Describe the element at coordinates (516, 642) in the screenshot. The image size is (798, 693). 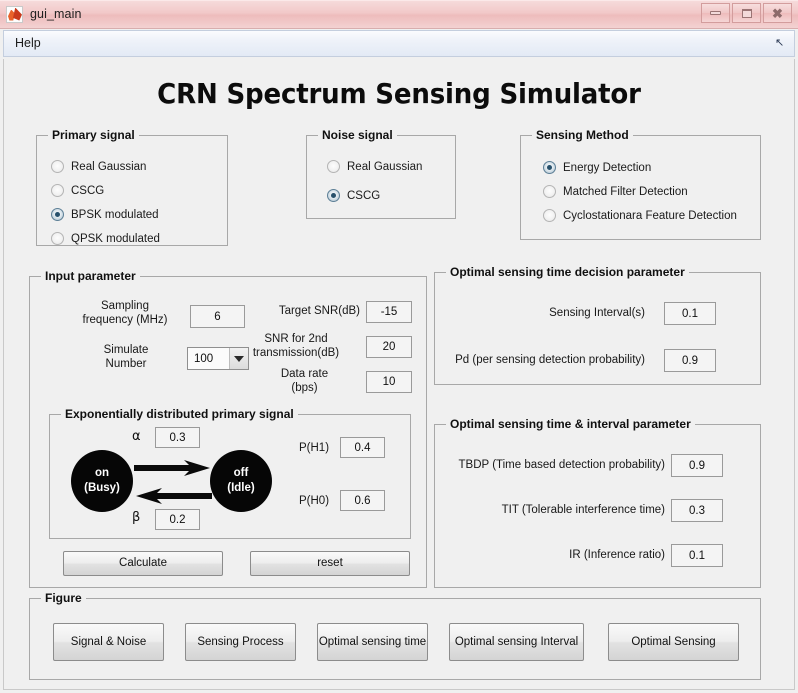
I see `figure-button-optimal-sensing-interval: Optimal sensing Interval` at that location.